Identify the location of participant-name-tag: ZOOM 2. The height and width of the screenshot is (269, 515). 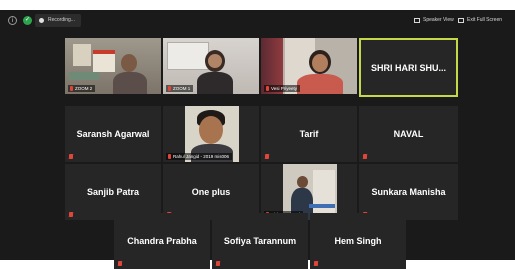
(82, 88).